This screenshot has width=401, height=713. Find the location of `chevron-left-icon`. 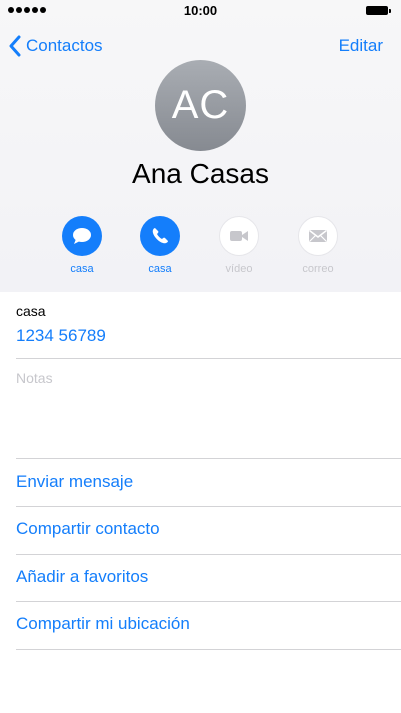

chevron-left-icon is located at coordinates (15, 46).